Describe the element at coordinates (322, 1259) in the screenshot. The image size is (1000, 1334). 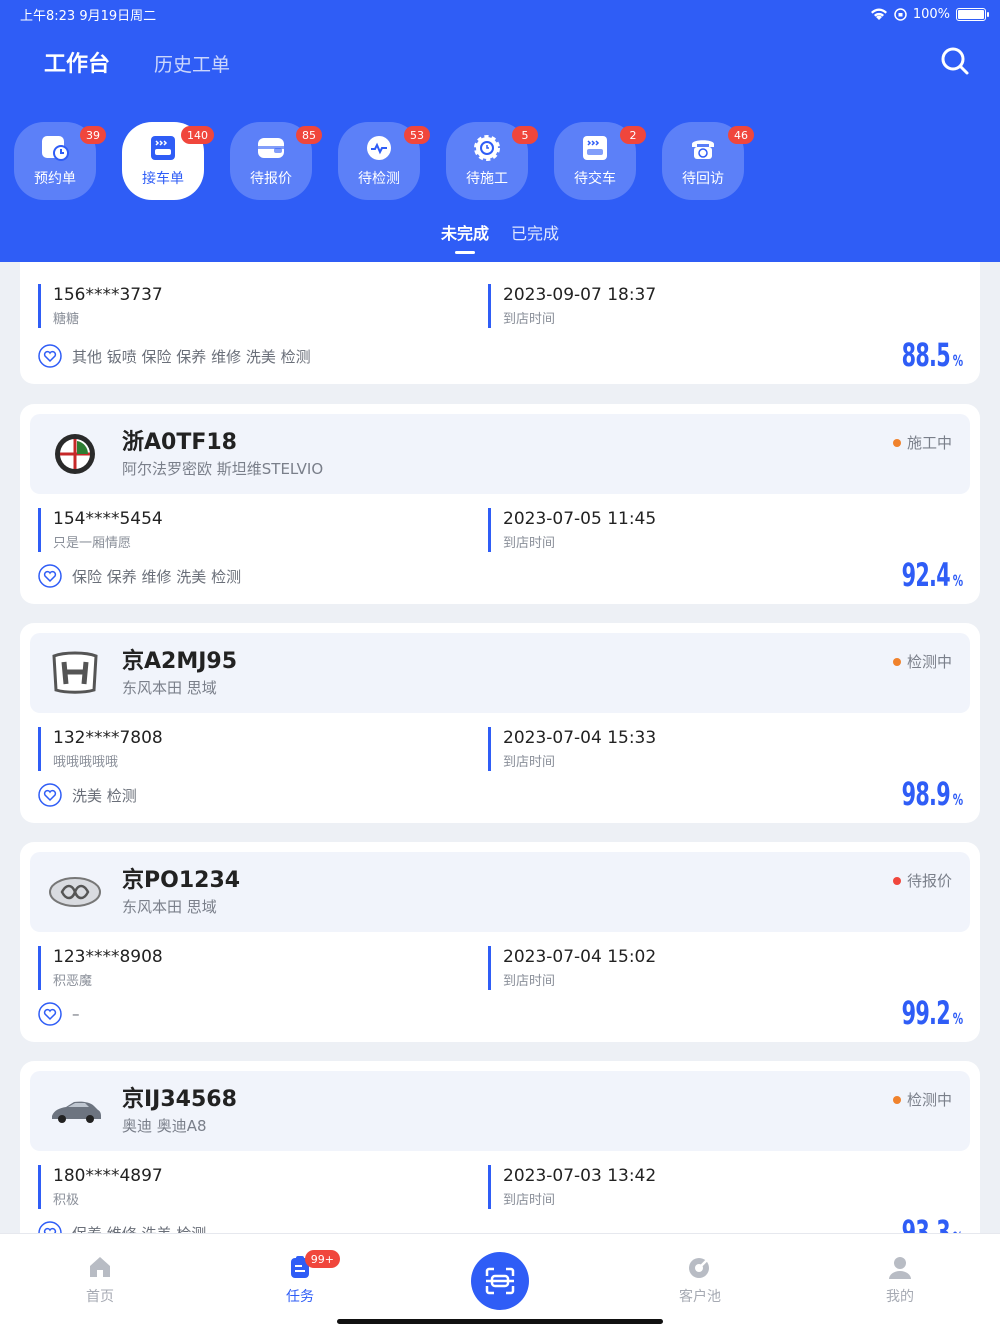
I see `task-count-badge: 99+` at that location.